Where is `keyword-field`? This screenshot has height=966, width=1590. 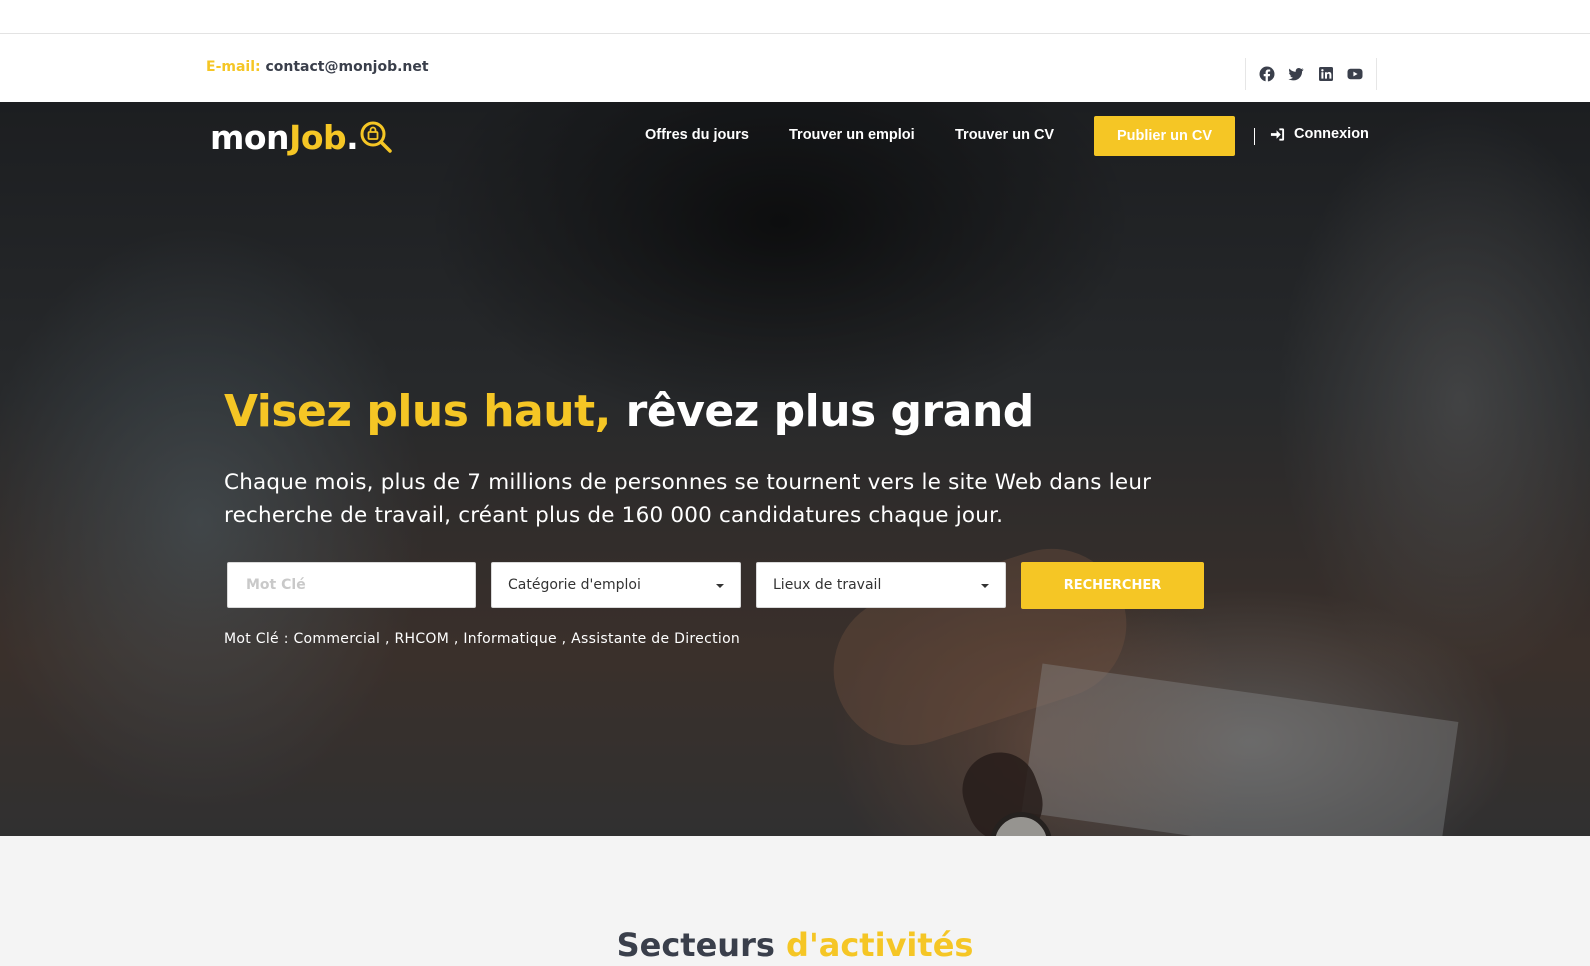 keyword-field is located at coordinates (351, 585).